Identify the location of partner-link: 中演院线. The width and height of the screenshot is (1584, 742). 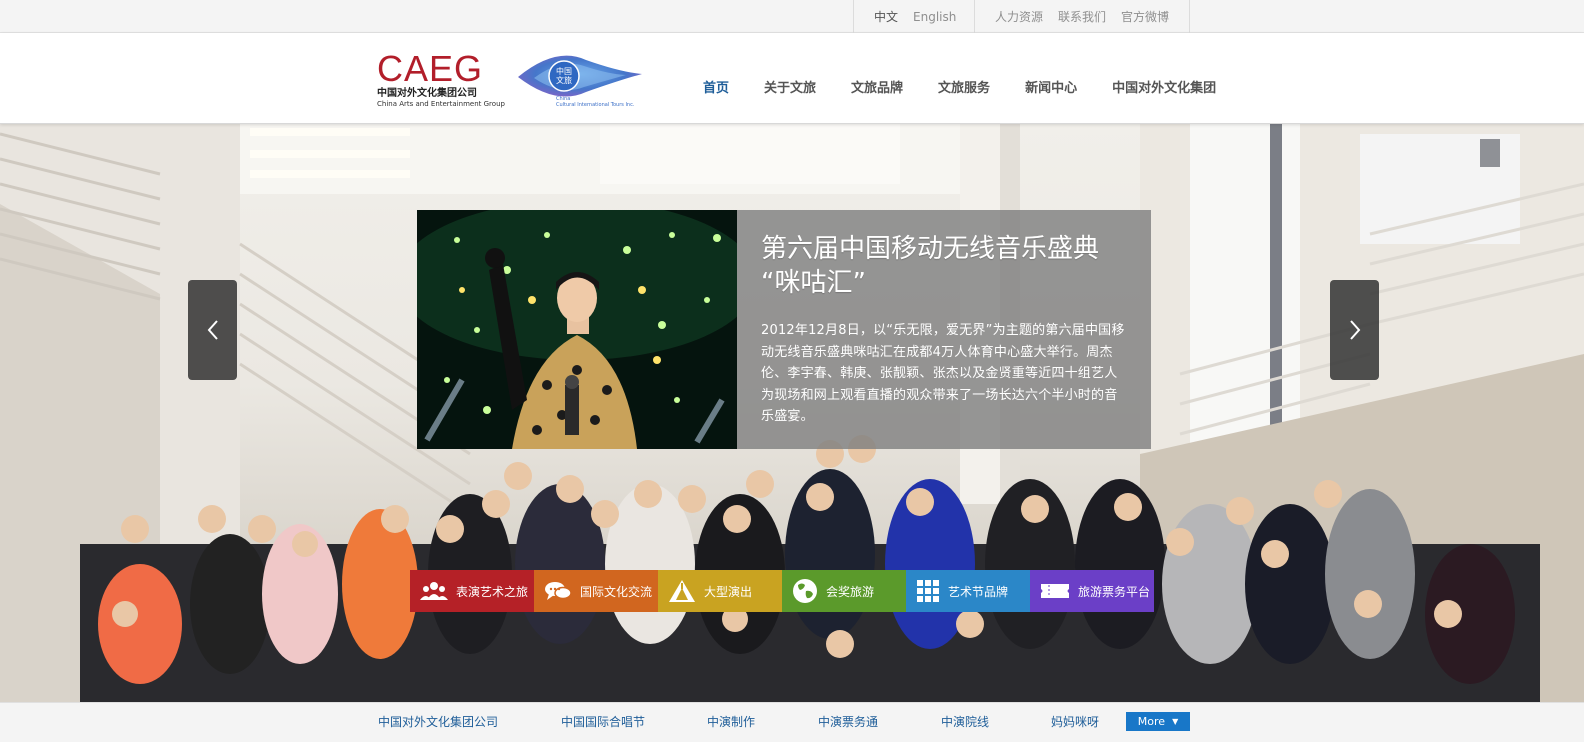
(965, 721).